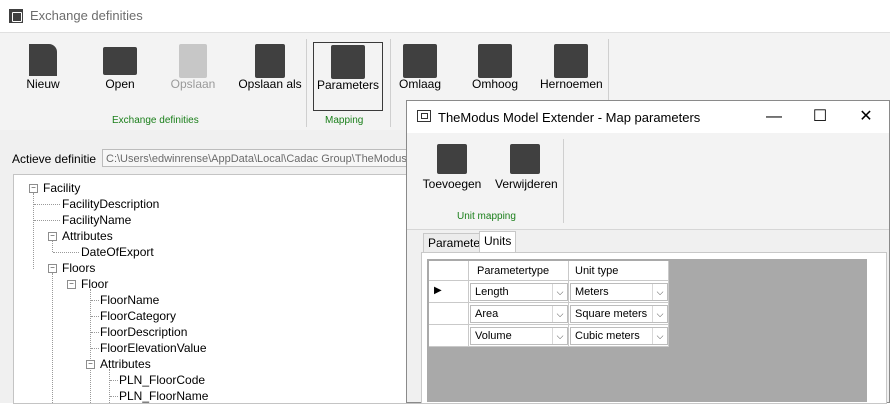  I want to click on unit-type-dropdown: Cubic meters ⌵, so click(619, 336).